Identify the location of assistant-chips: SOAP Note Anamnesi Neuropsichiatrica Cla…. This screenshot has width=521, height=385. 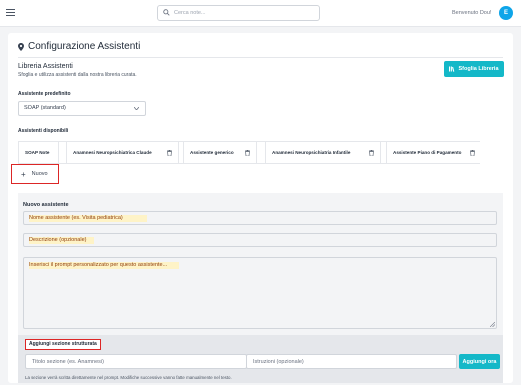
(249, 152).